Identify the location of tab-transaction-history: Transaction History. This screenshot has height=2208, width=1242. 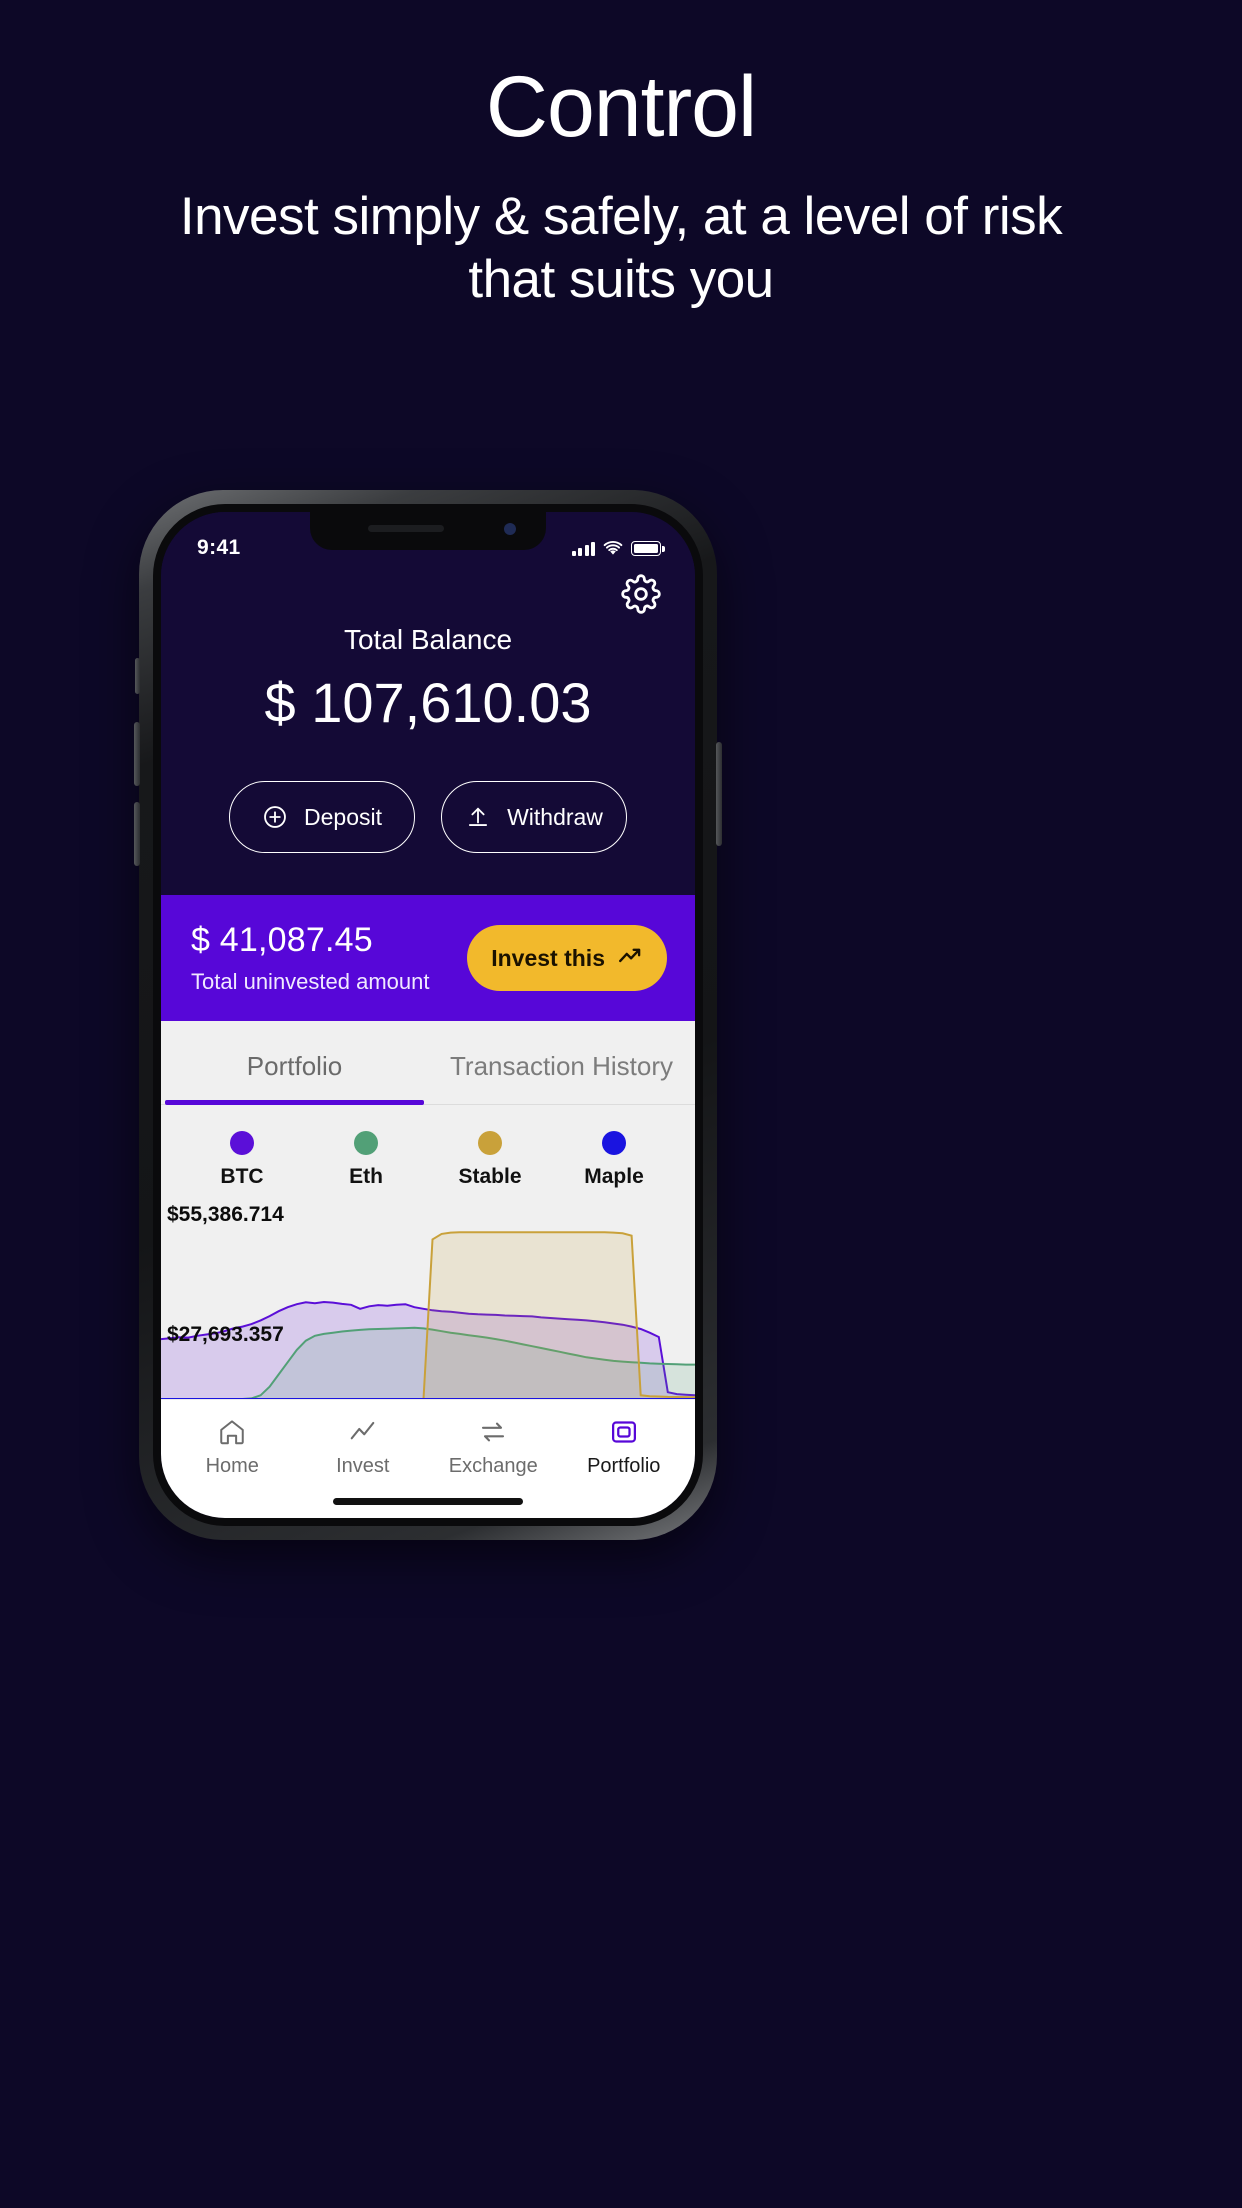
(561, 1062).